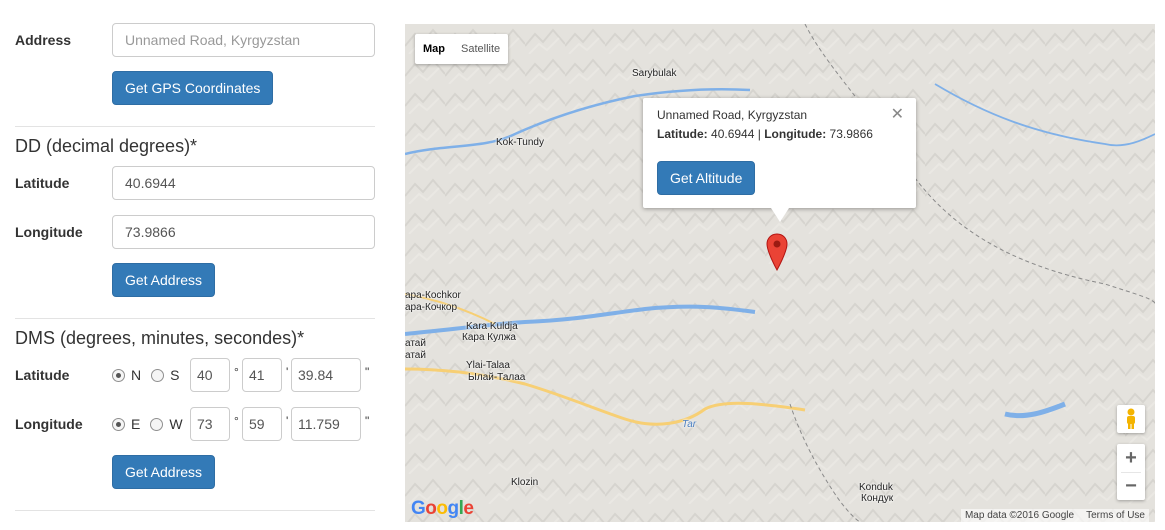  I want to click on lat-degrees-input, so click(210, 375).